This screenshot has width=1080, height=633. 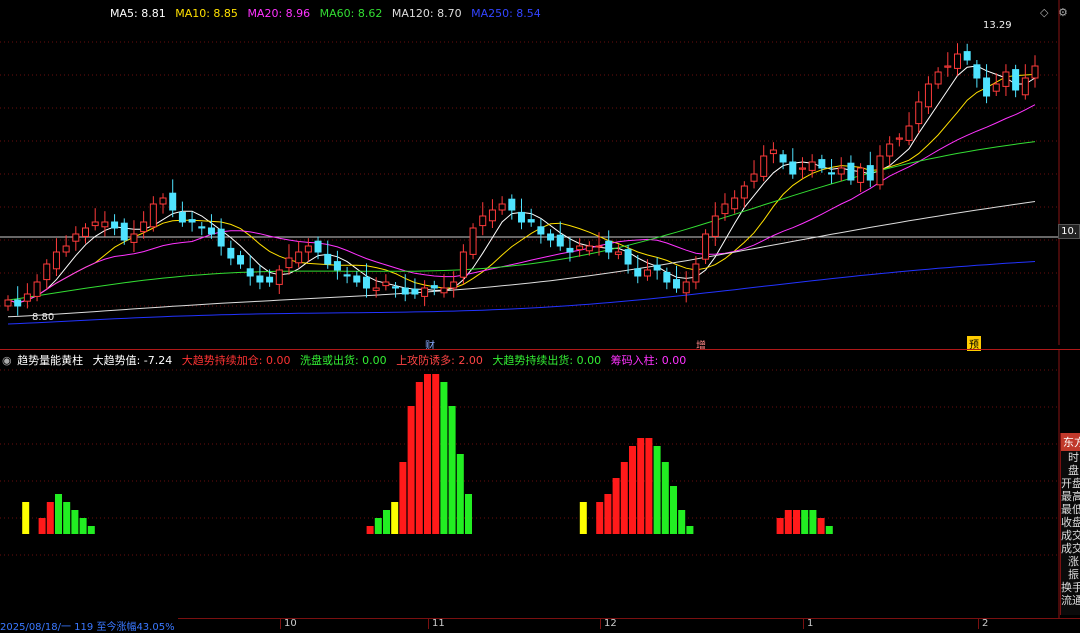 I want to click on side-row: 涨, so click(x=1073, y=561).